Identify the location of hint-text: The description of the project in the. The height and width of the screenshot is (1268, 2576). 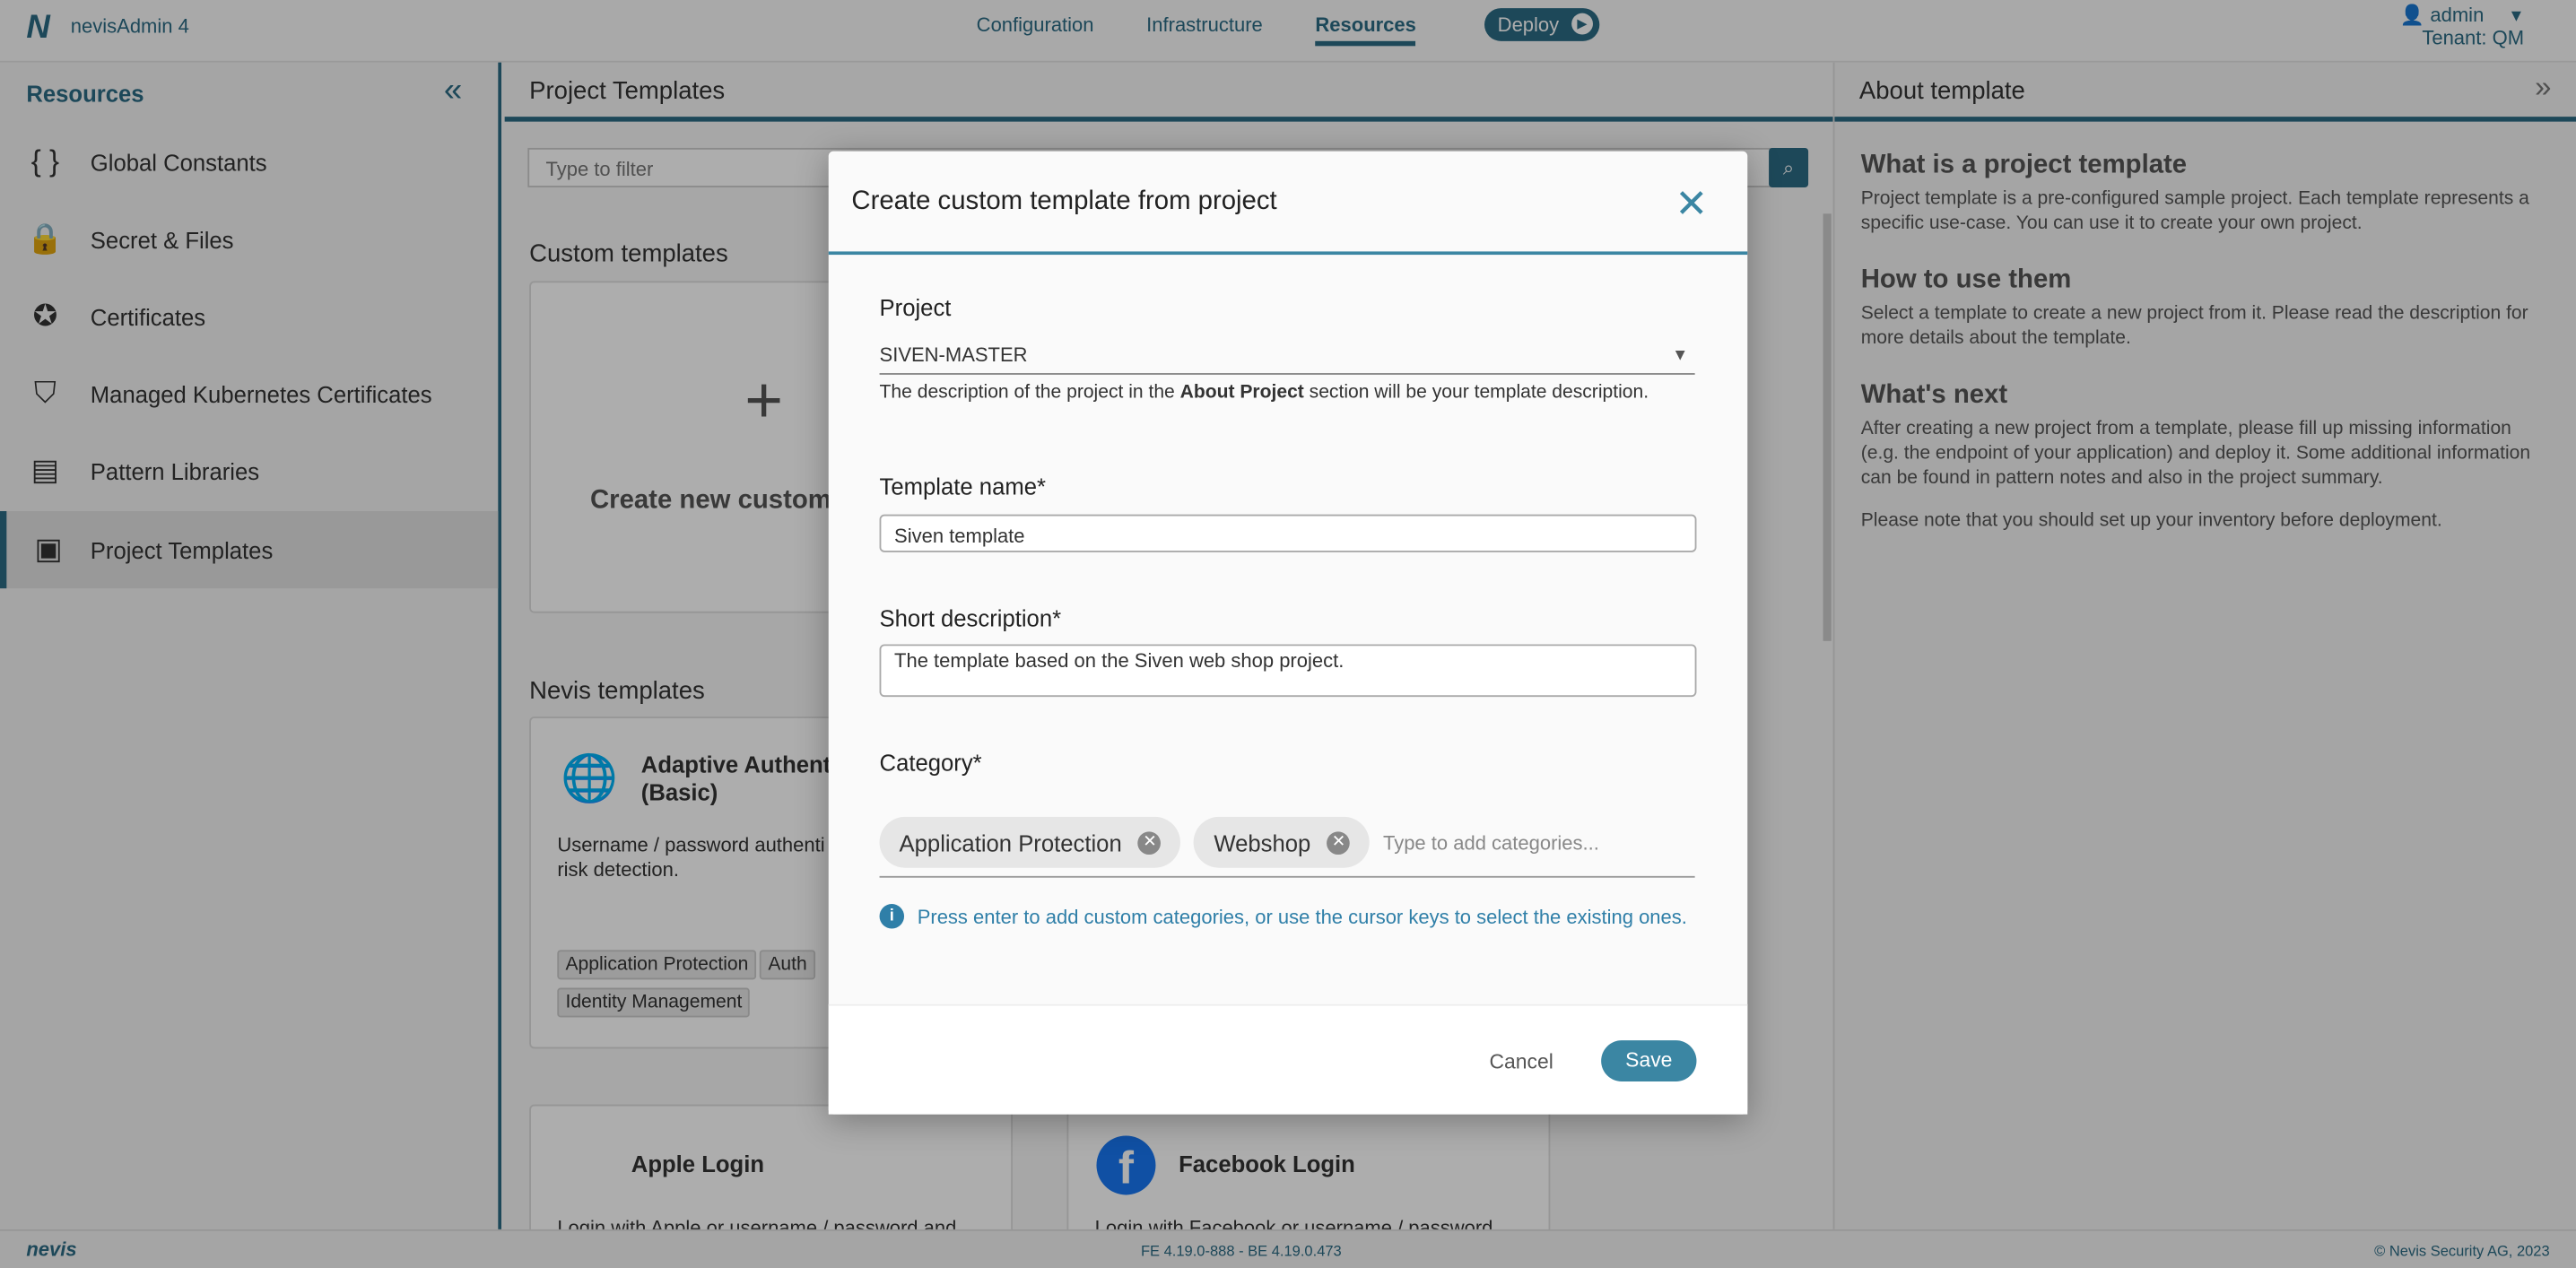
(1029, 393).